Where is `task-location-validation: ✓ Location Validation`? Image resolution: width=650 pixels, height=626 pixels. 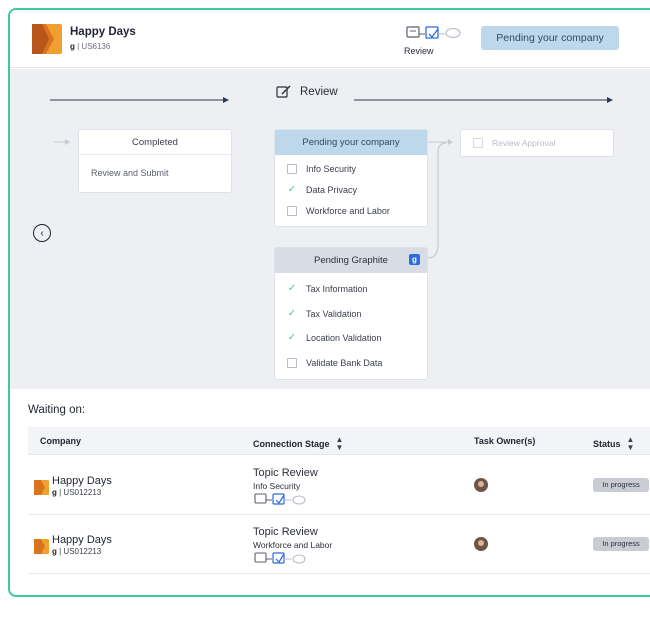
task-location-validation: ✓ Location Validation is located at coordinates (351, 338).